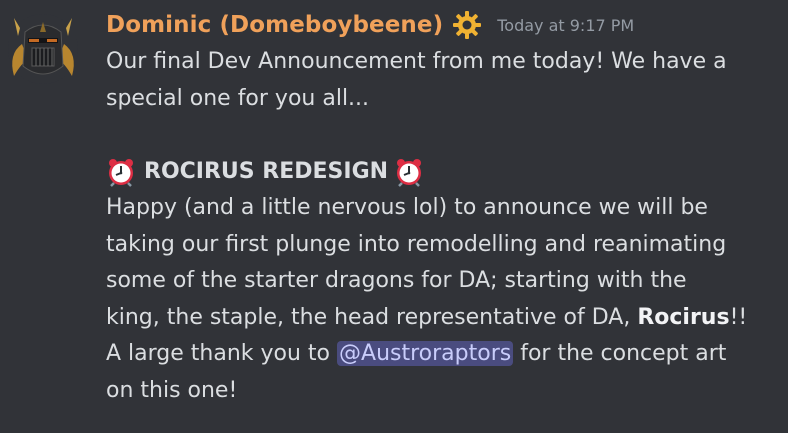 The width and height of the screenshot is (788, 433). What do you see at coordinates (425, 353) in the screenshot?
I see `user-mention: @Austroraptors` at bounding box center [425, 353].